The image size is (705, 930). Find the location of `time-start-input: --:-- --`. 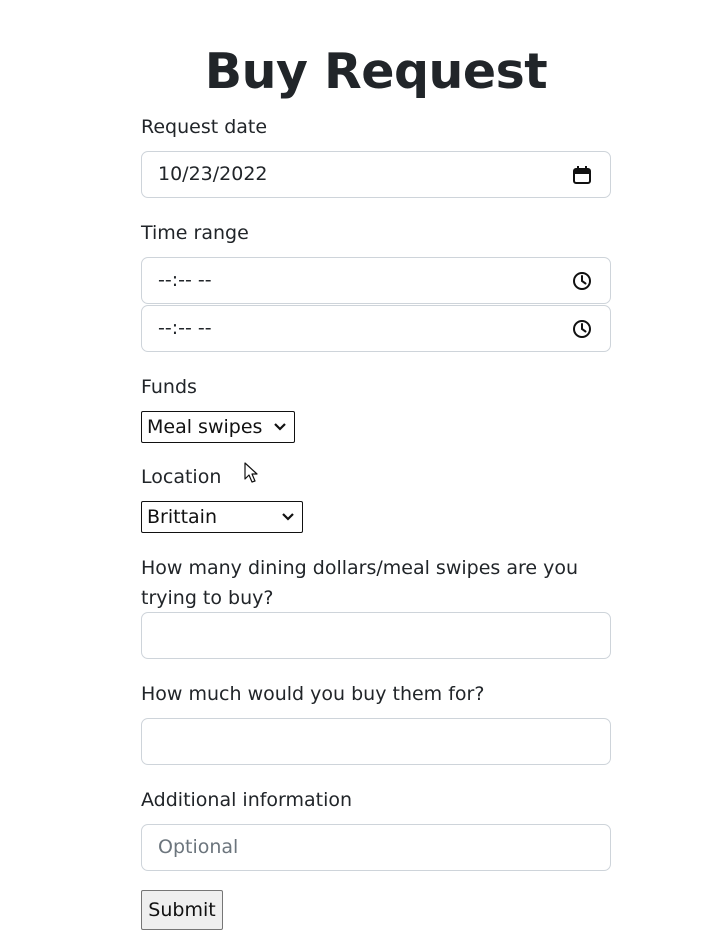

time-start-input: --:-- -- is located at coordinates (376, 280).